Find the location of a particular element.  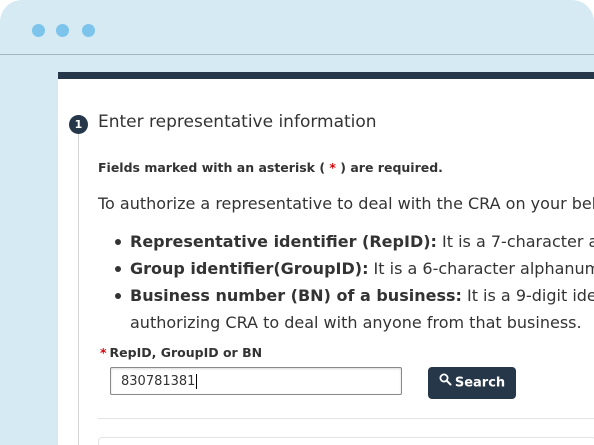

bullet-term: Business number (BN) of a business: is located at coordinates (296, 295).